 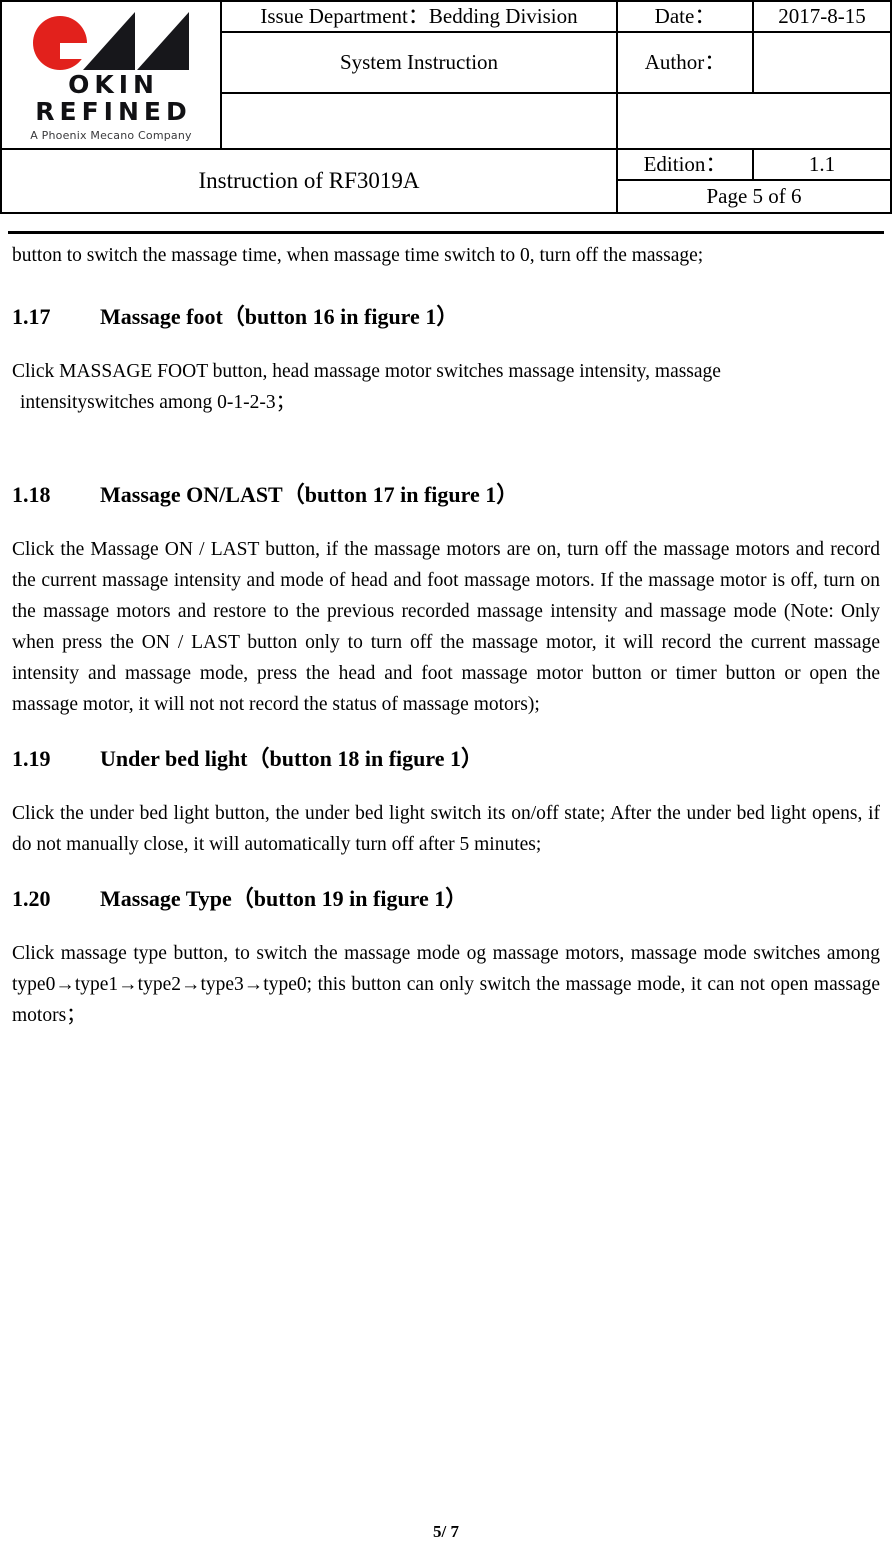 What do you see at coordinates (419, 121) in the screenshot?
I see `blank-left-cell` at bounding box center [419, 121].